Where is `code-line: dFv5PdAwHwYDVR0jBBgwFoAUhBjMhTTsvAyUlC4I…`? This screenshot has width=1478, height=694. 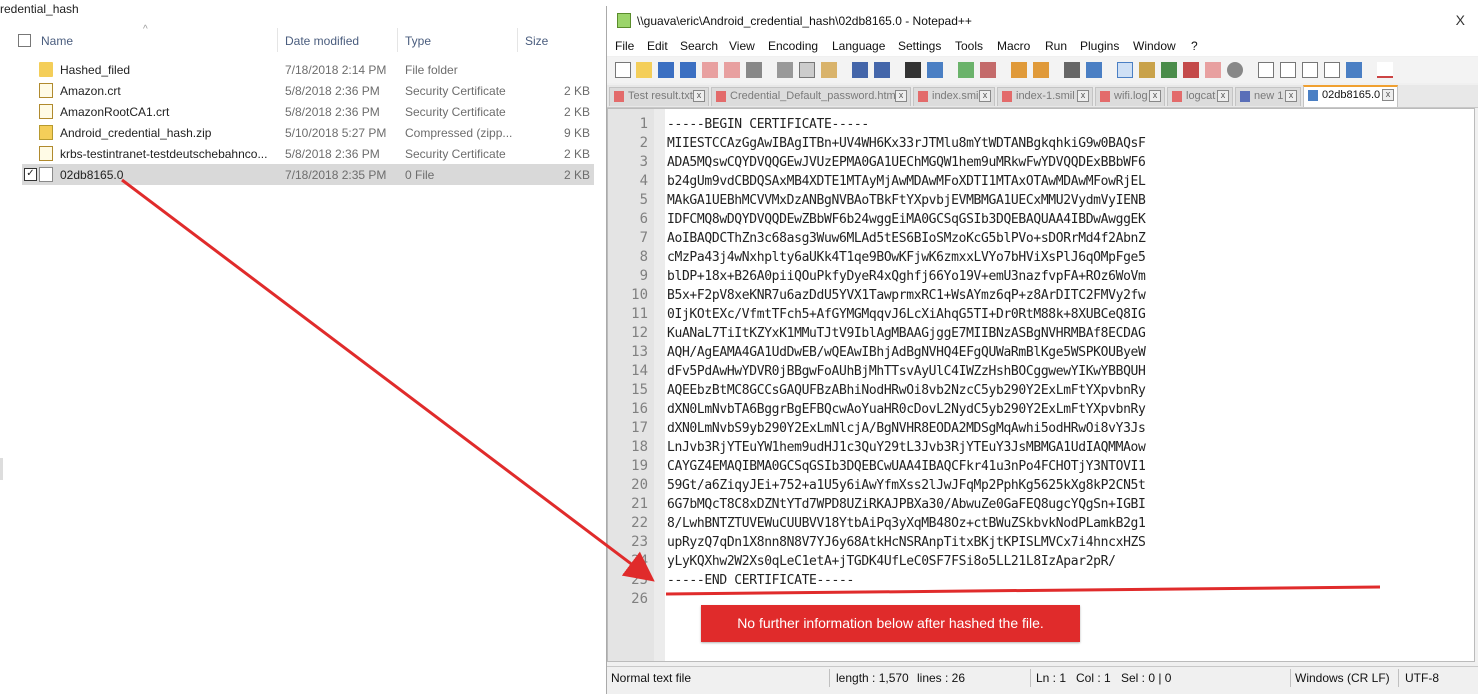
code-line: dFv5PdAwHwYDVR0jBBgwFoAUhBjMhTTsvAyUlC4I… is located at coordinates (906, 371).